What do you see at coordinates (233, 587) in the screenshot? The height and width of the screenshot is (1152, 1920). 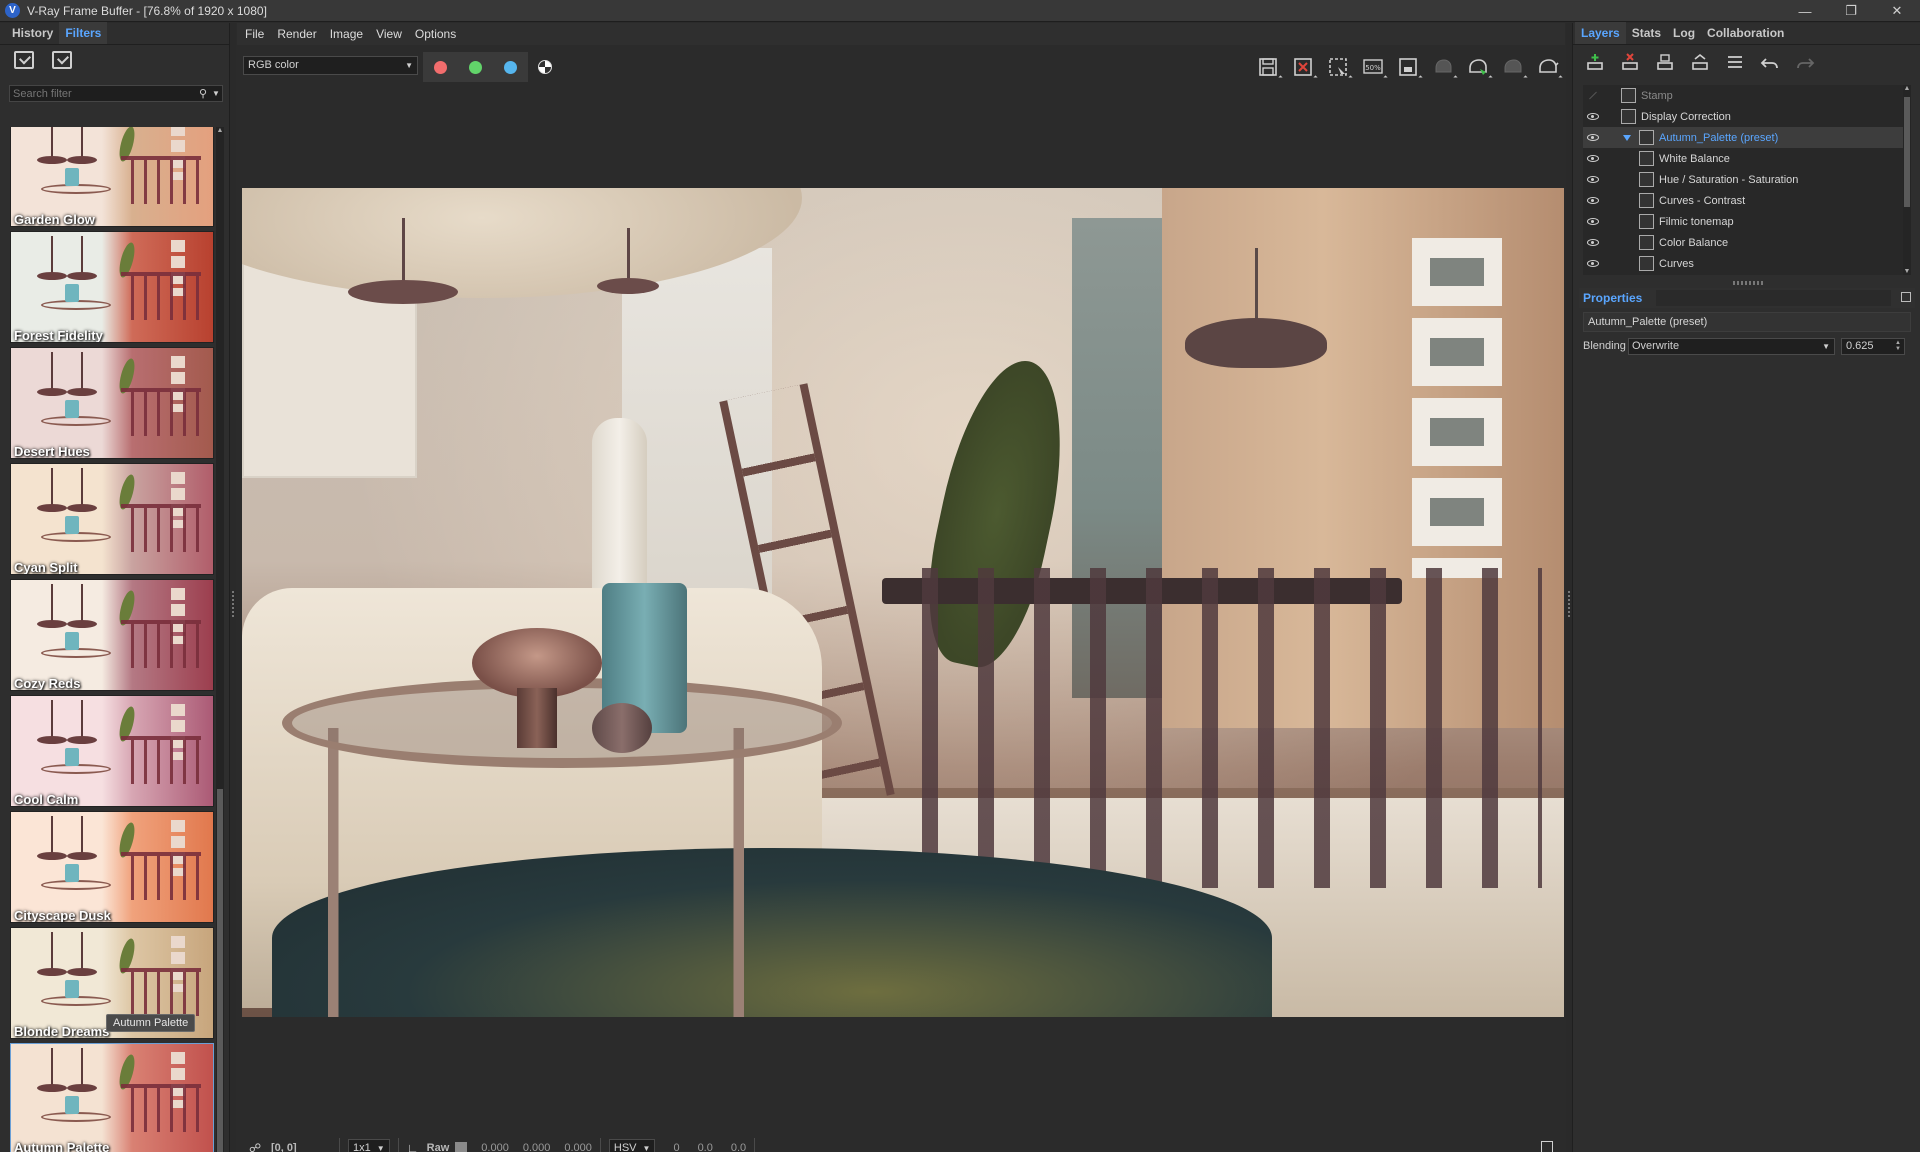 I see `left-splitter` at bounding box center [233, 587].